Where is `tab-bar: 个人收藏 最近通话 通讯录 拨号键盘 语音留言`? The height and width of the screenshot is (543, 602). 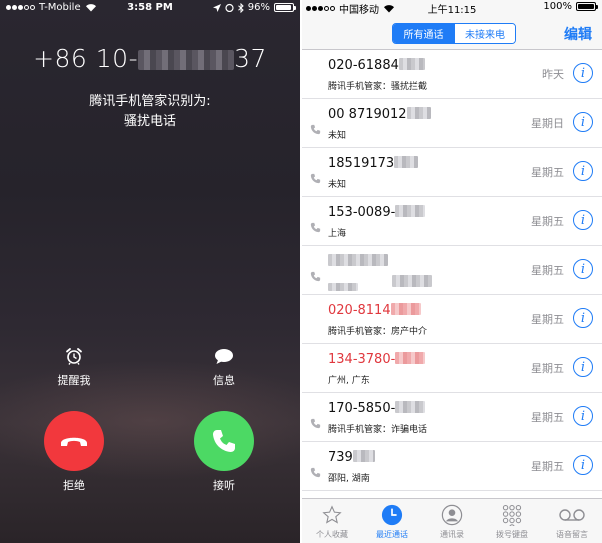 tab-bar: 个人收藏 最近通话 通讯录 拨号键盘 语音留言 is located at coordinates (452, 520).